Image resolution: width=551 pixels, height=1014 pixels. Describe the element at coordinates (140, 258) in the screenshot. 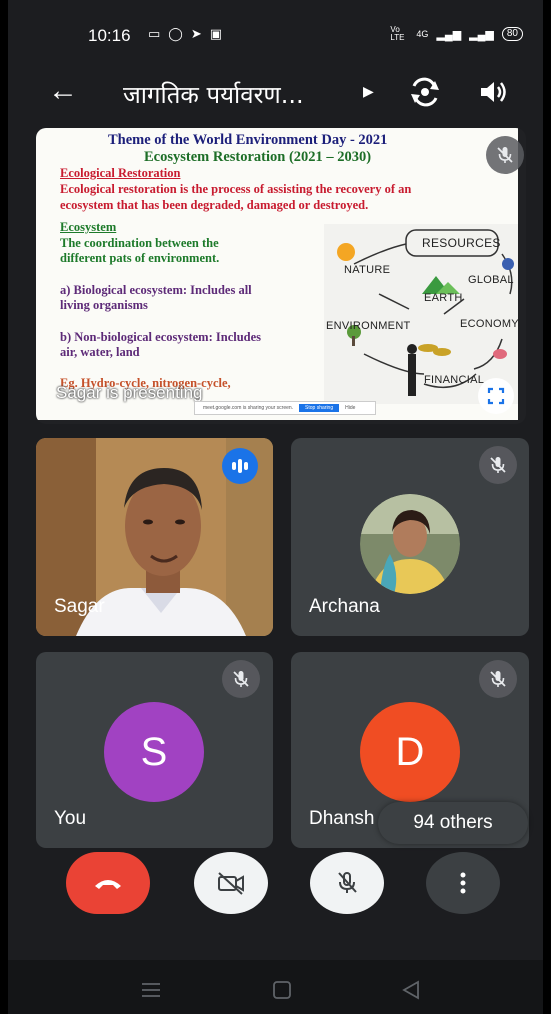

I see `slide-para2-line2: different pats of environment.` at that location.